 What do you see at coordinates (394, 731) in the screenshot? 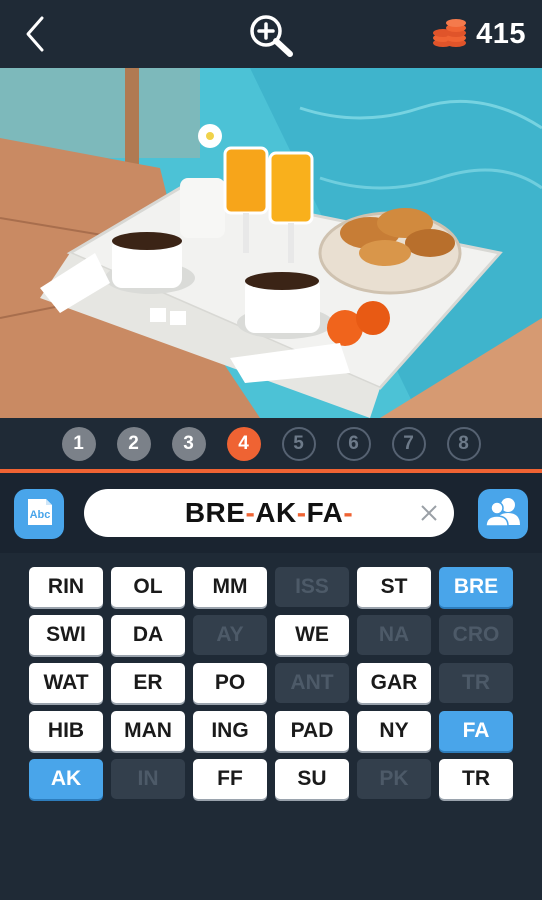
I see `syllable-tile: NY` at bounding box center [394, 731].